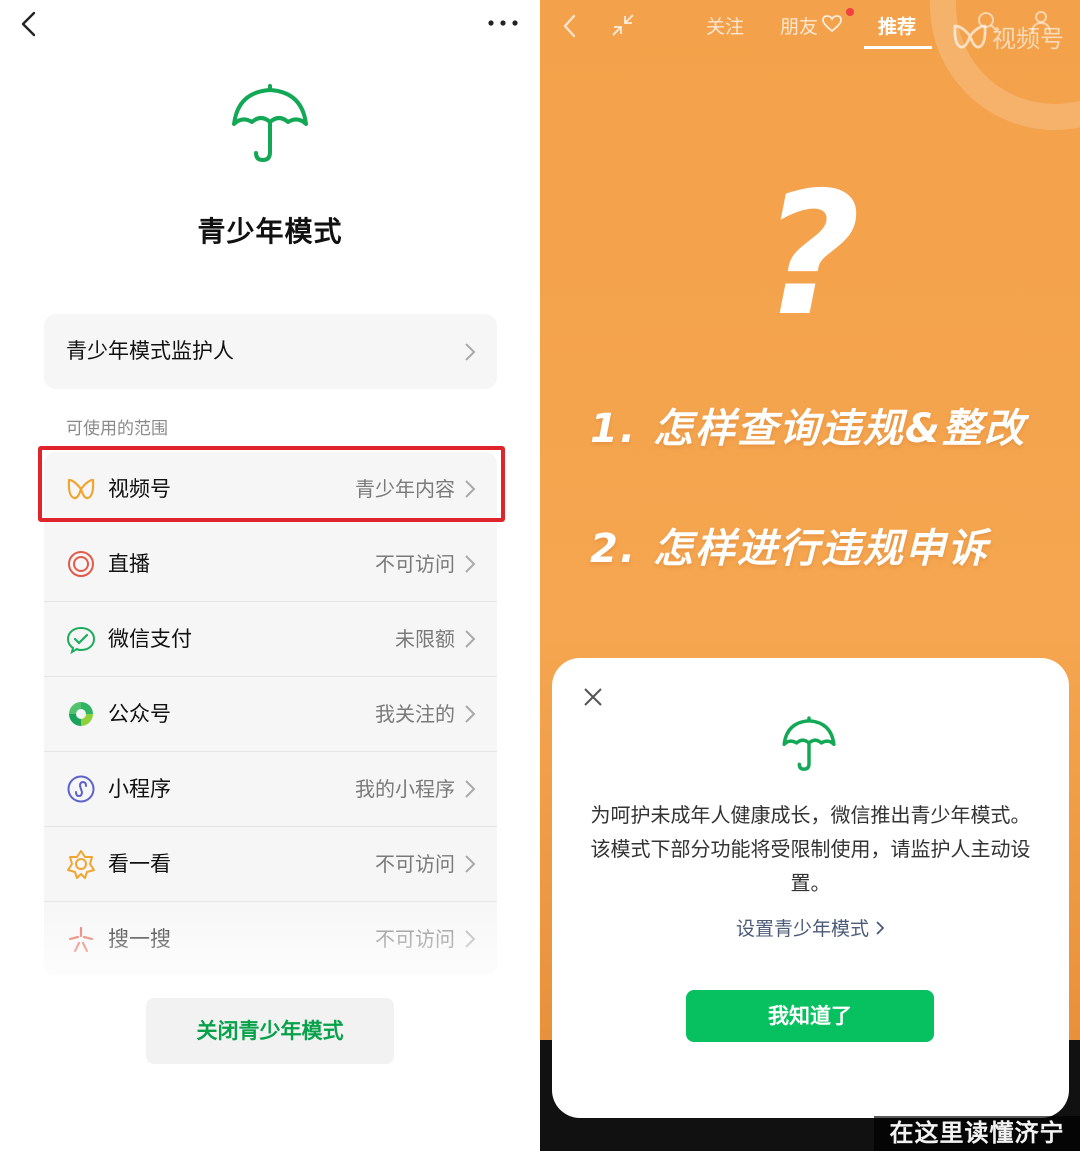 This screenshot has height=1151, width=1080. What do you see at coordinates (117, 429) in the screenshot?
I see `section-label: 可使用的范围` at bounding box center [117, 429].